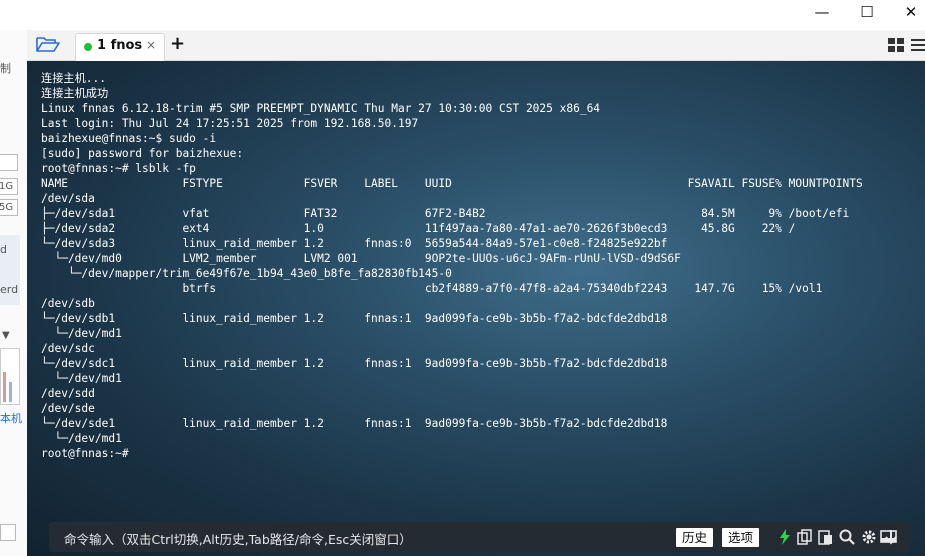  Describe the element at coordinates (695, 537) in the screenshot. I see `history-button: 历史` at that location.